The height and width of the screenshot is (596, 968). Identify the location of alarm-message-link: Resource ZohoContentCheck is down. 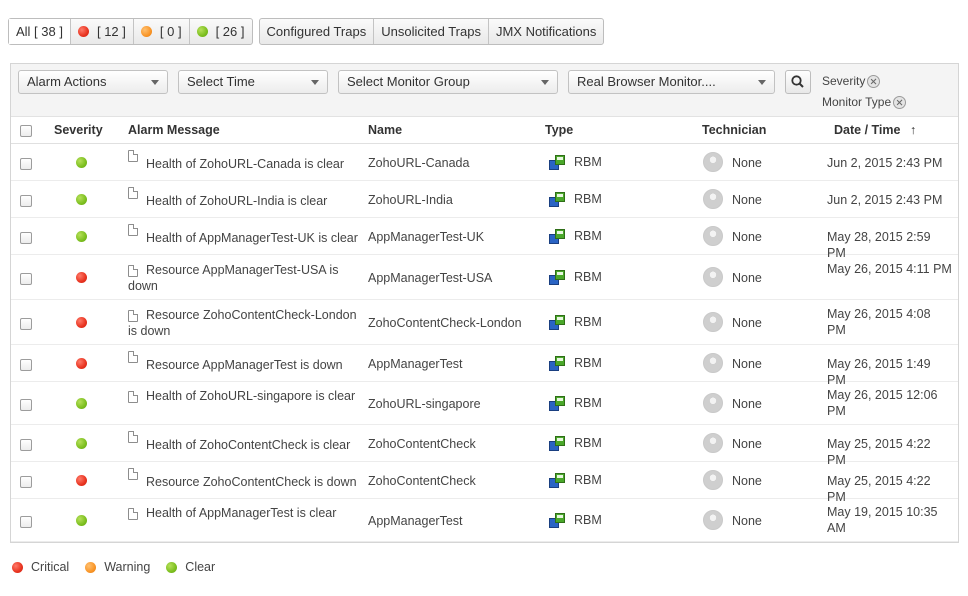
(245, 482).